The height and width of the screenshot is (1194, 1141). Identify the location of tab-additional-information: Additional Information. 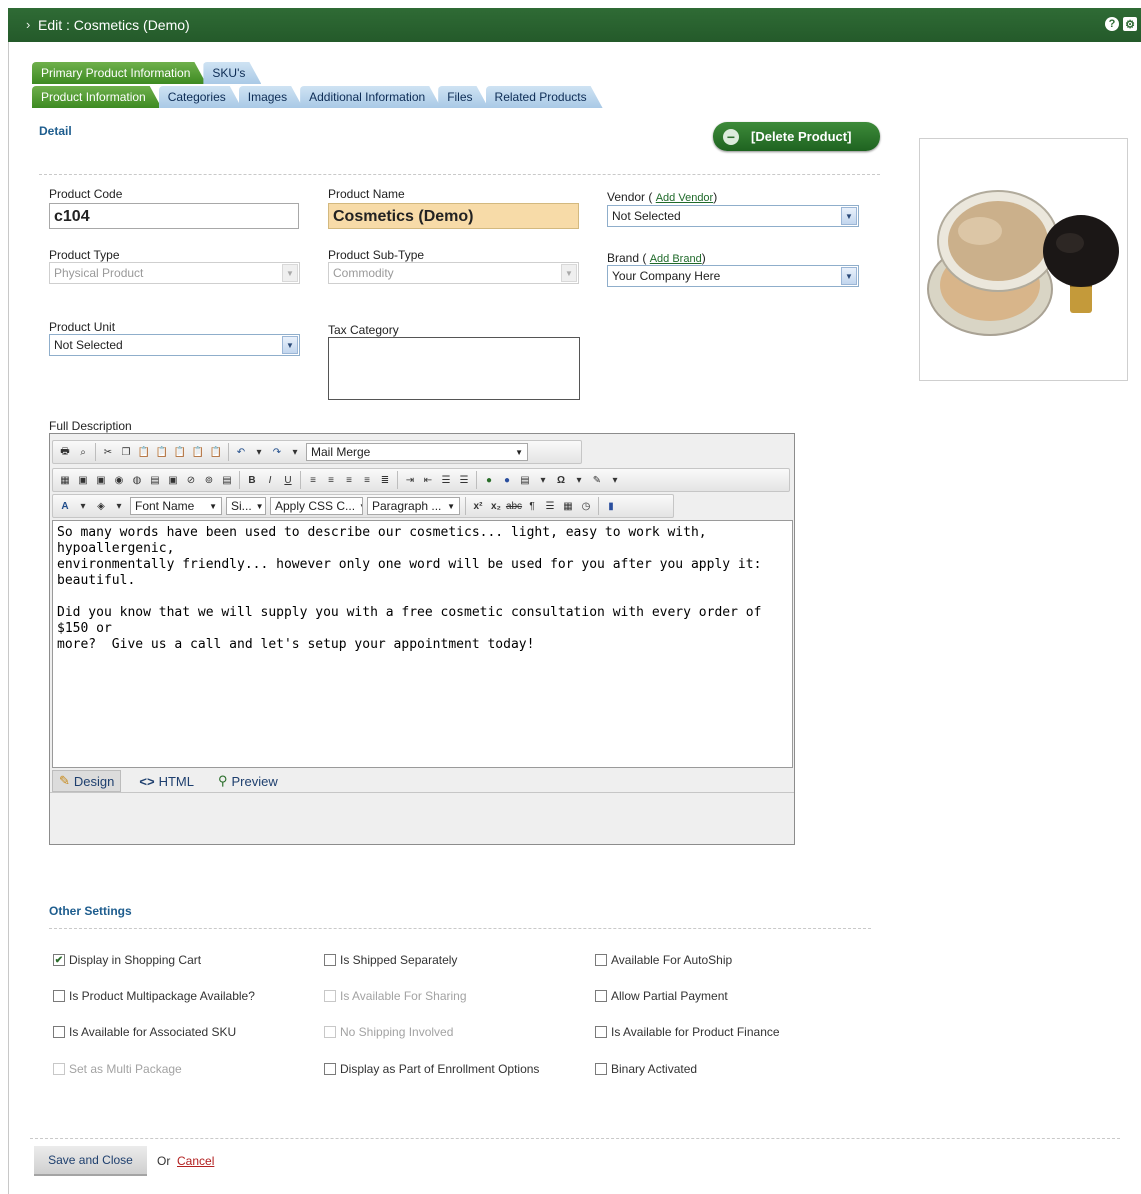
(370, 97).